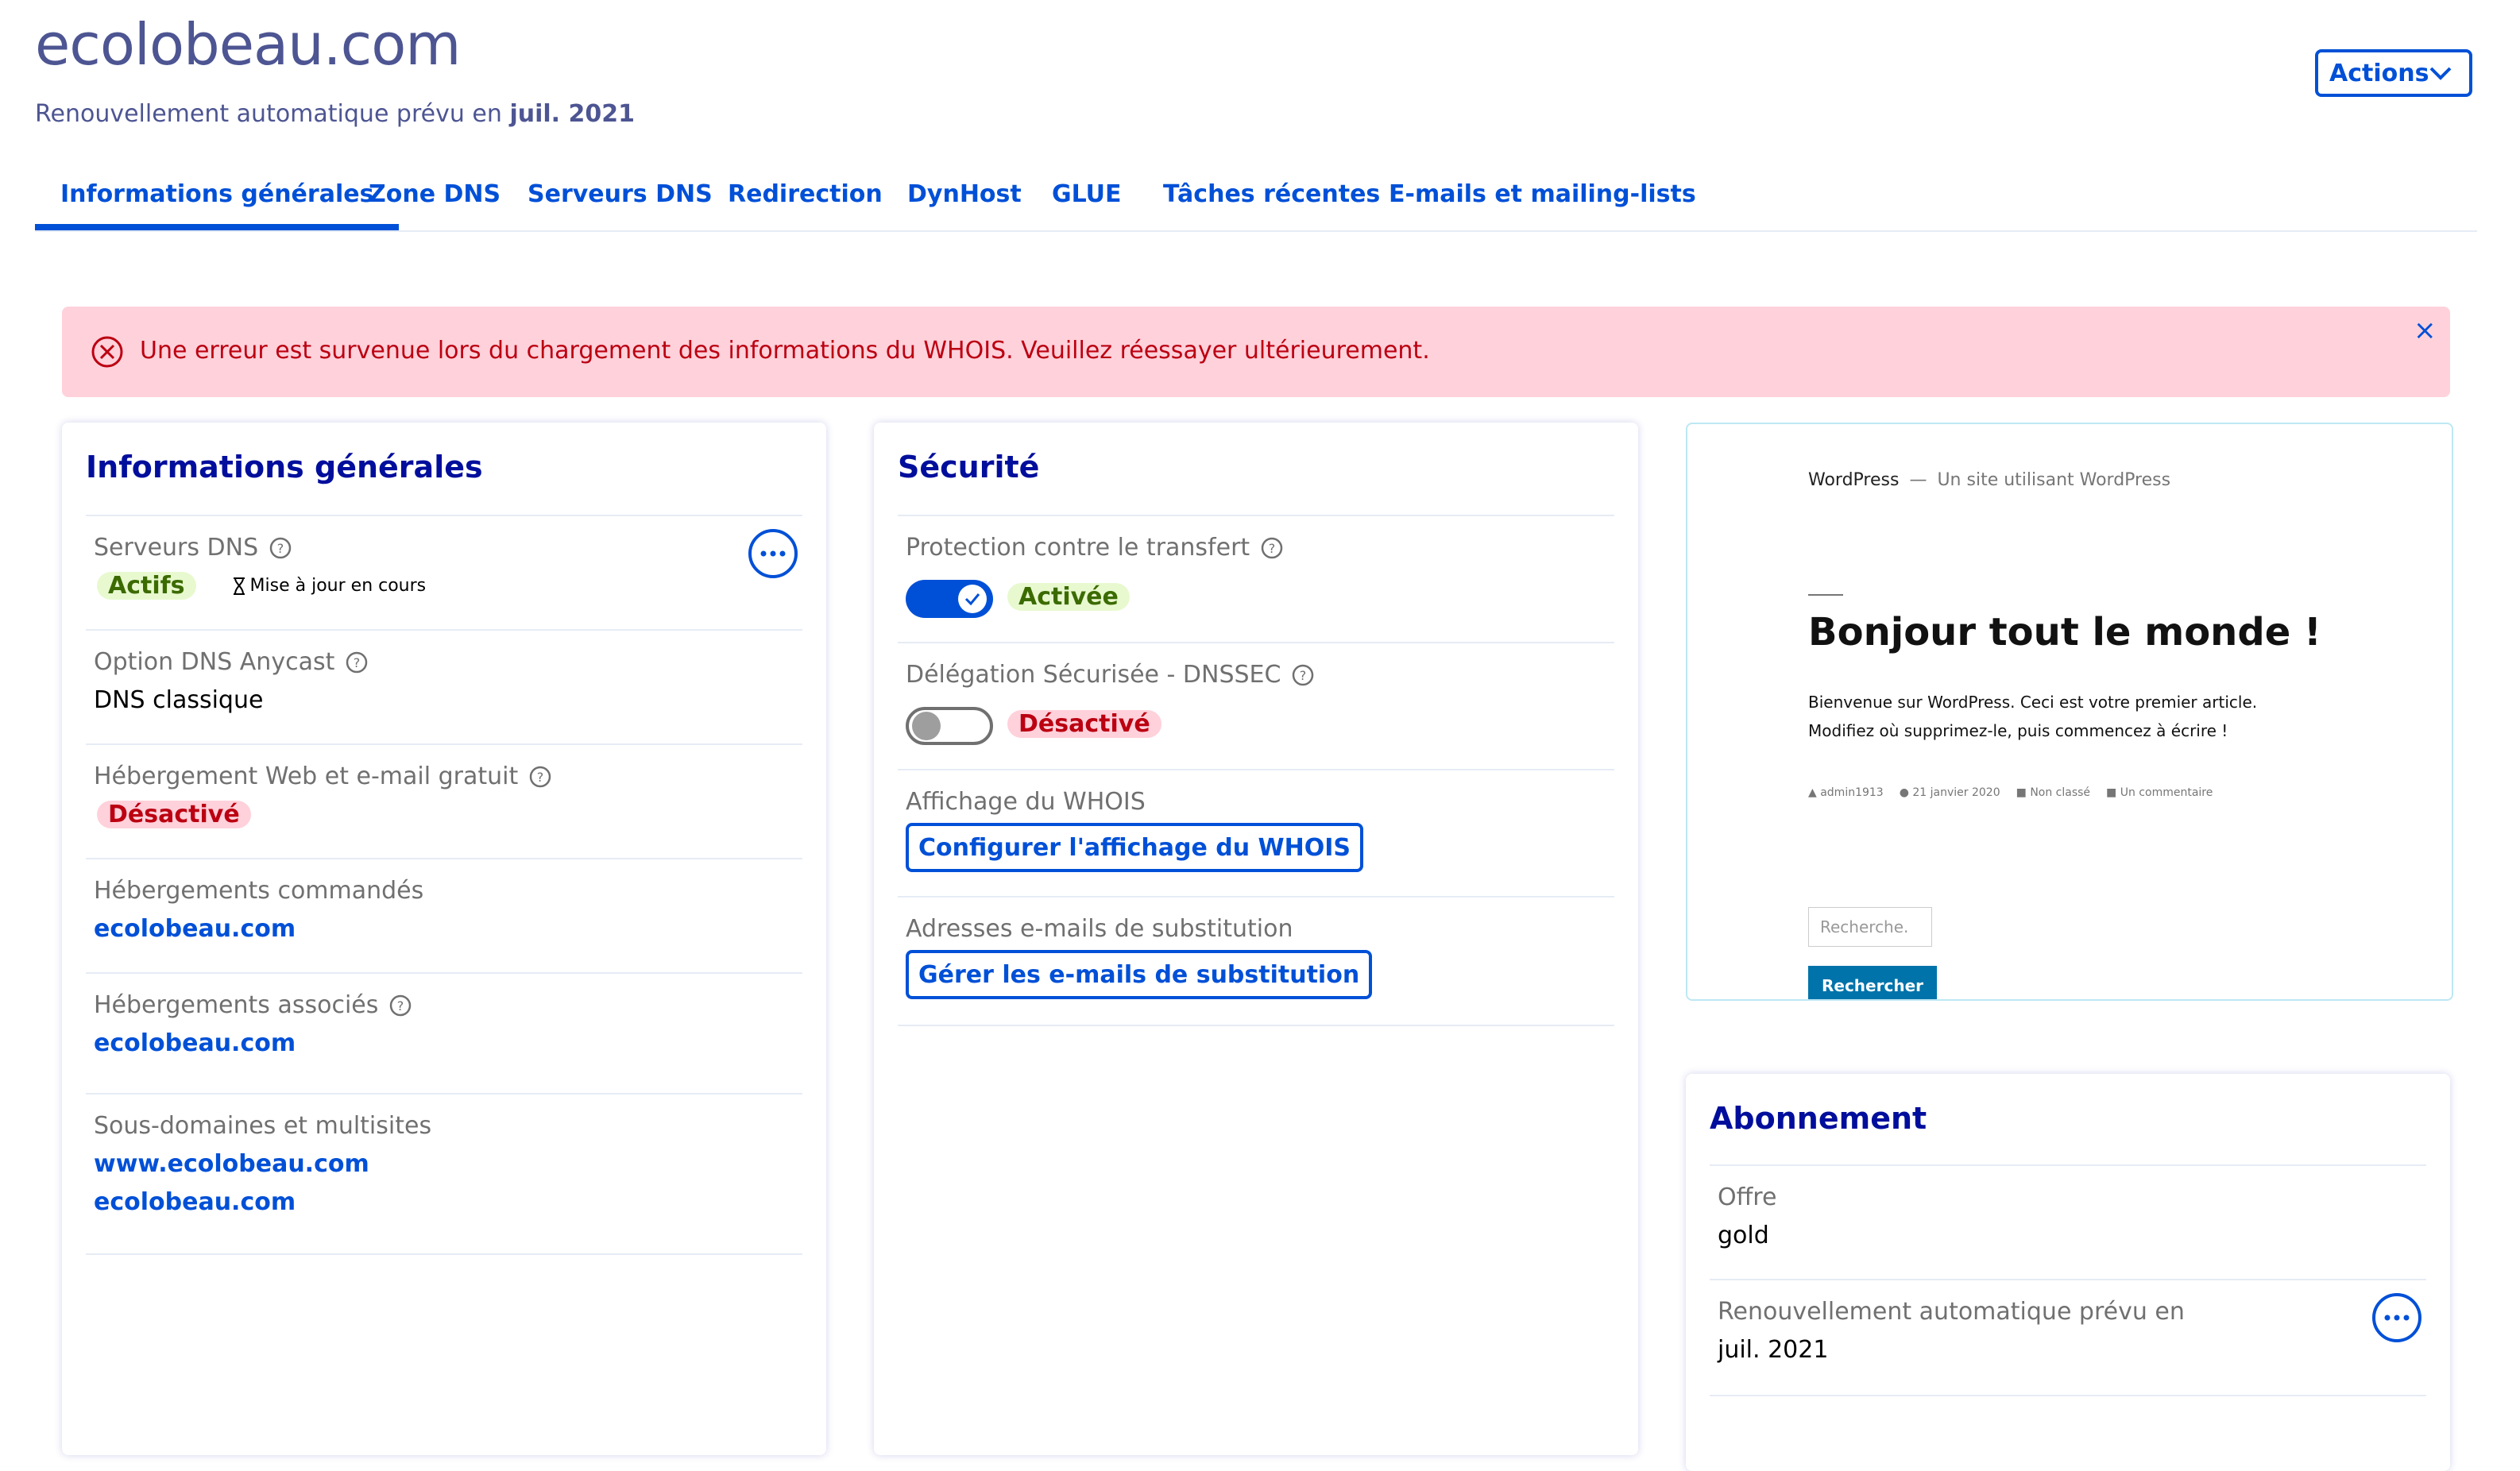  What do you see at coordinates (338, 586) in the screenshot?
I see `update-text: Mise à jour en cours` at bounding box center [338, 586].